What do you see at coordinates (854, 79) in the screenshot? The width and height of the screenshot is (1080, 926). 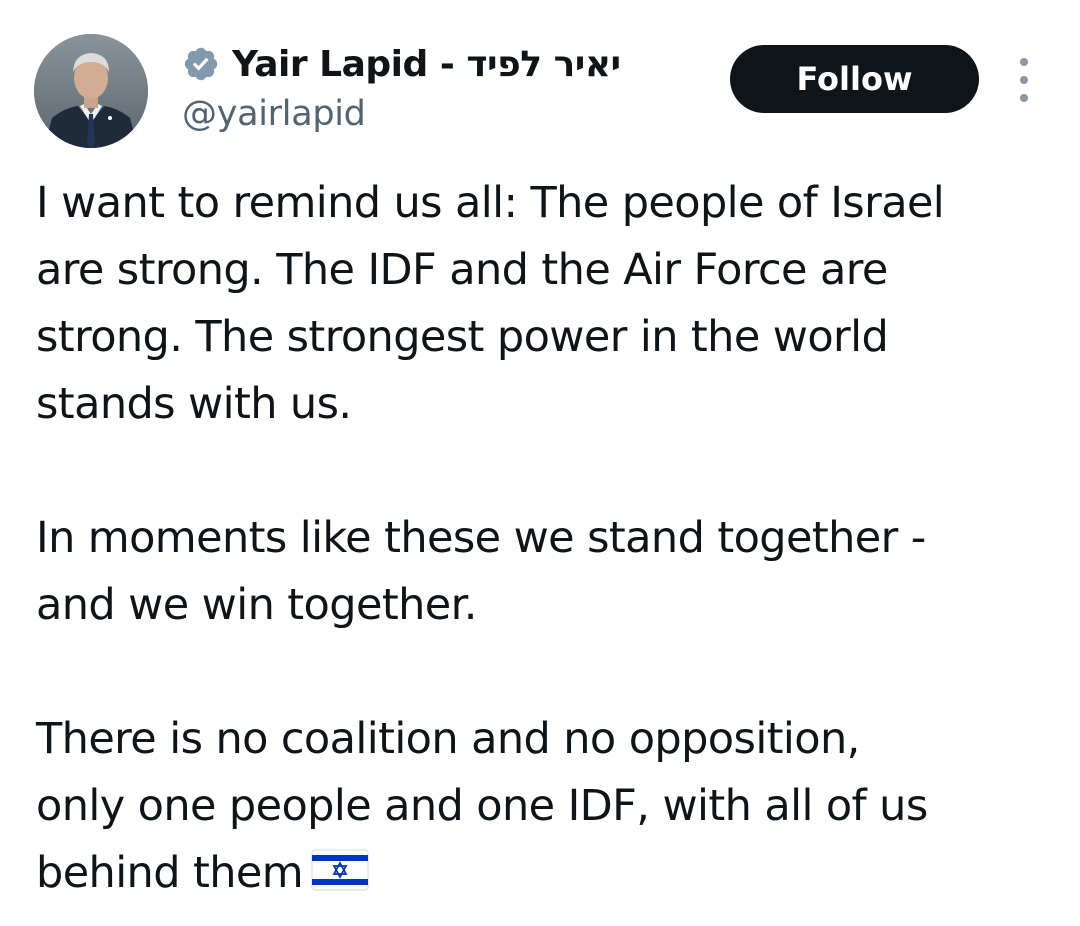 I see `follow-button: Follow` at bounding box center [854, 79].